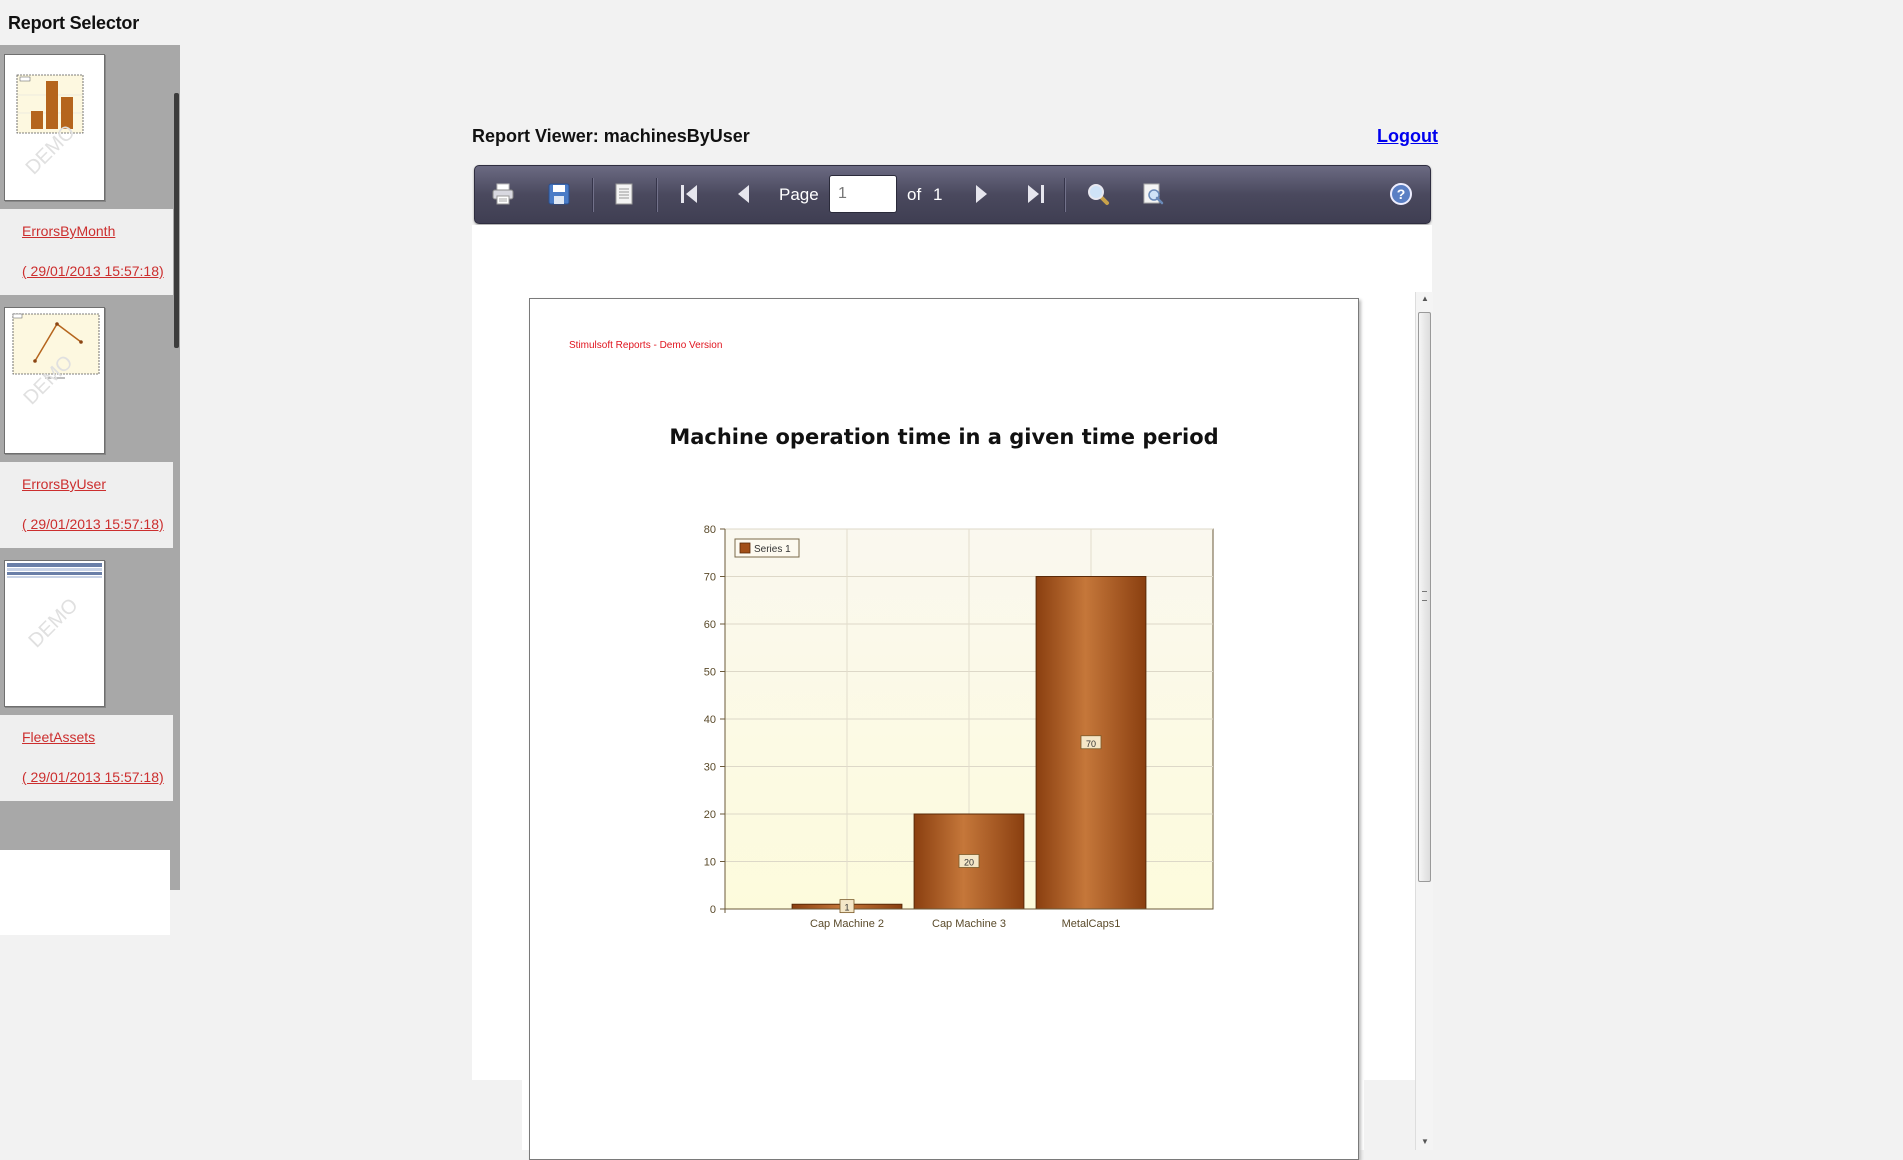 This screenshot has width=1903, height=1160. I want to click on x-tick-label: MetalCaps1, so click(1091, 924).